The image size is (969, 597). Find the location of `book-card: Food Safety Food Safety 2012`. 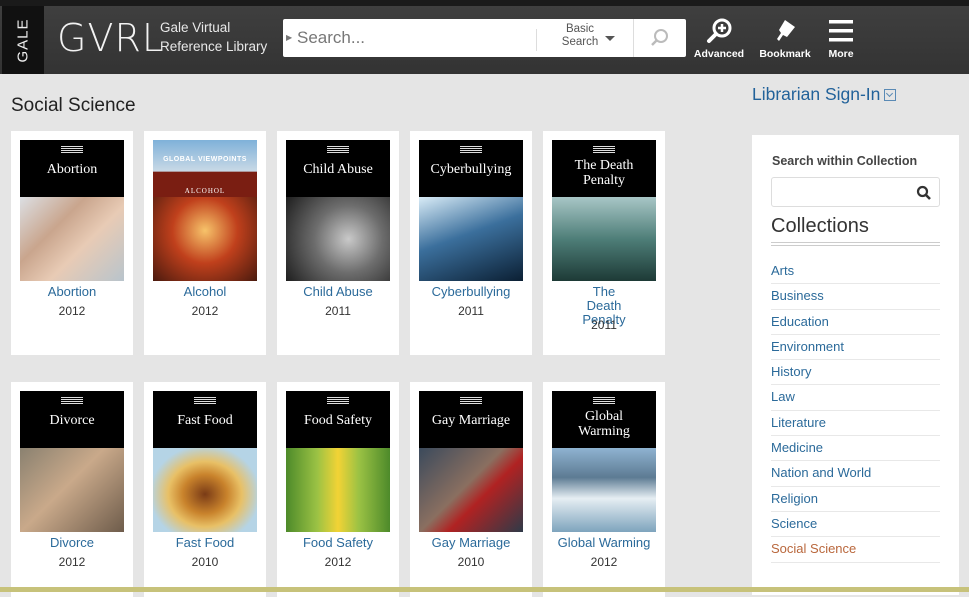

book-card: Food Safety Food Safety 2012 is located at coordinates (338, 489).